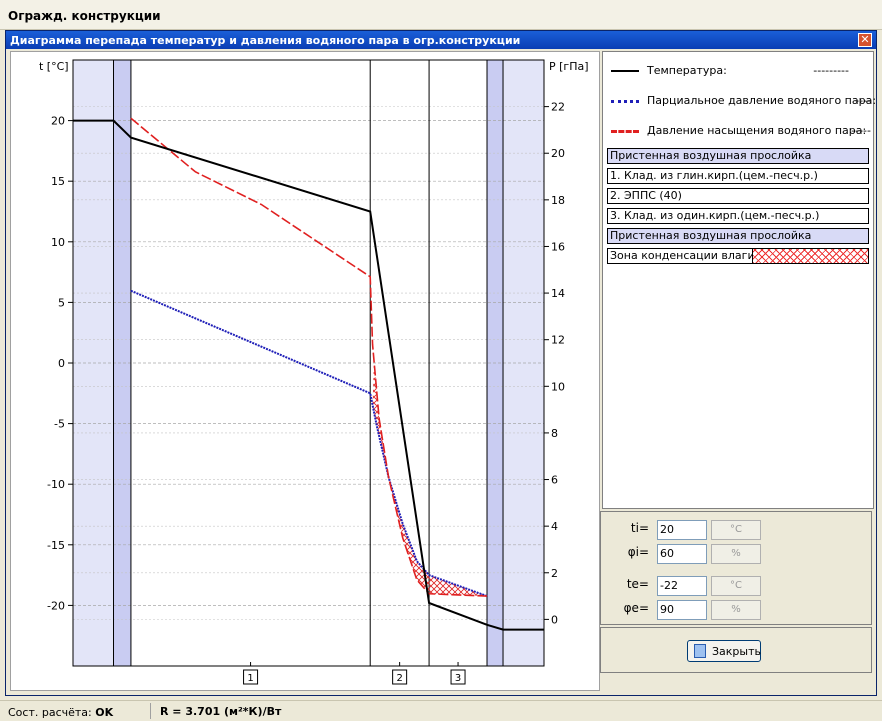  Describe the element at coordinates (558, 153) in the screenshot. I see `right-tick-label: 20` at that location.